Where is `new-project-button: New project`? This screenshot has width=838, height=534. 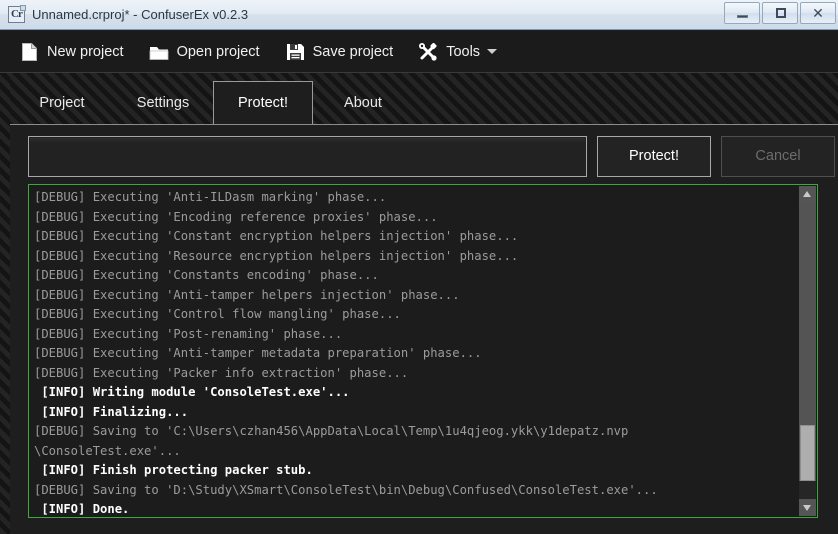
new-project-button: New project is located at coordinates (71, 52).